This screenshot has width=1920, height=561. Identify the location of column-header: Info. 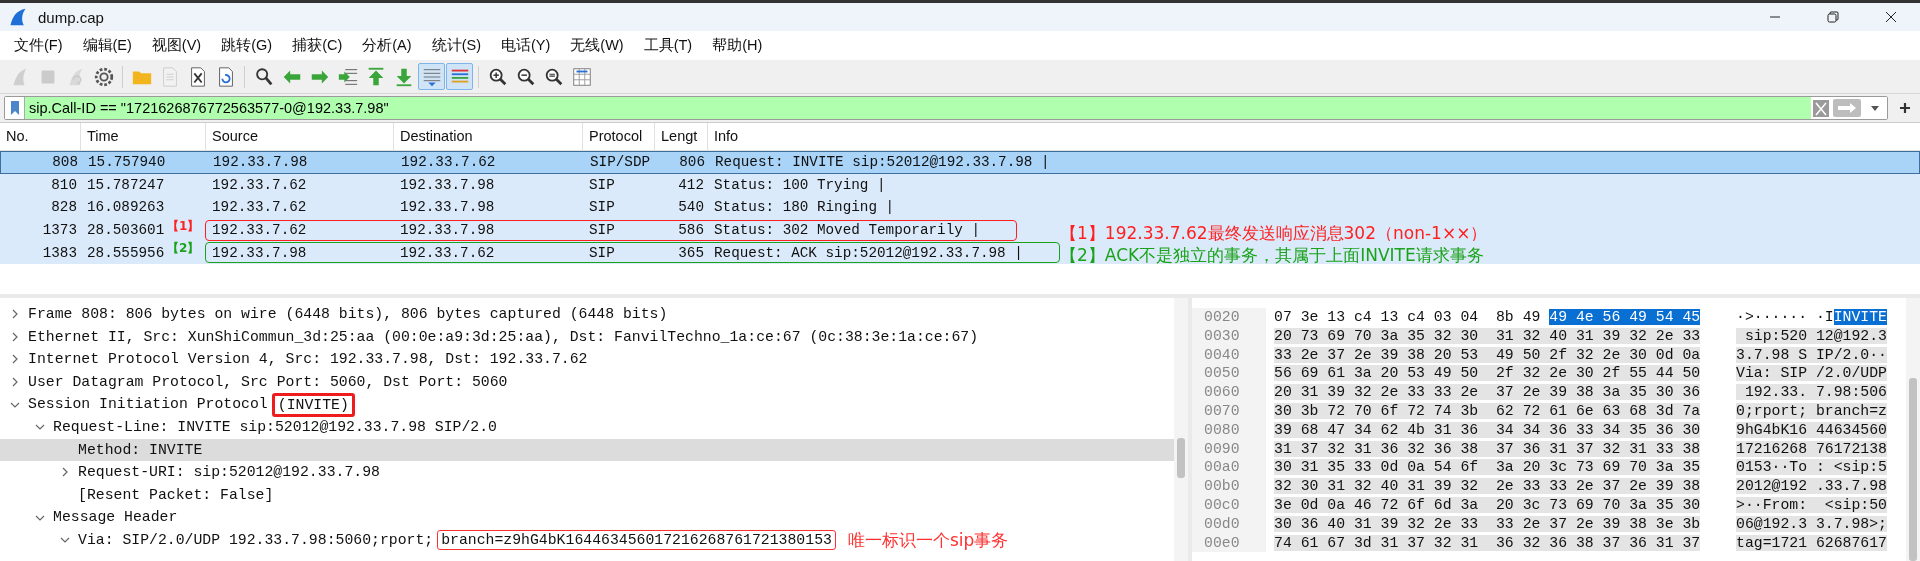
(1314, 136).